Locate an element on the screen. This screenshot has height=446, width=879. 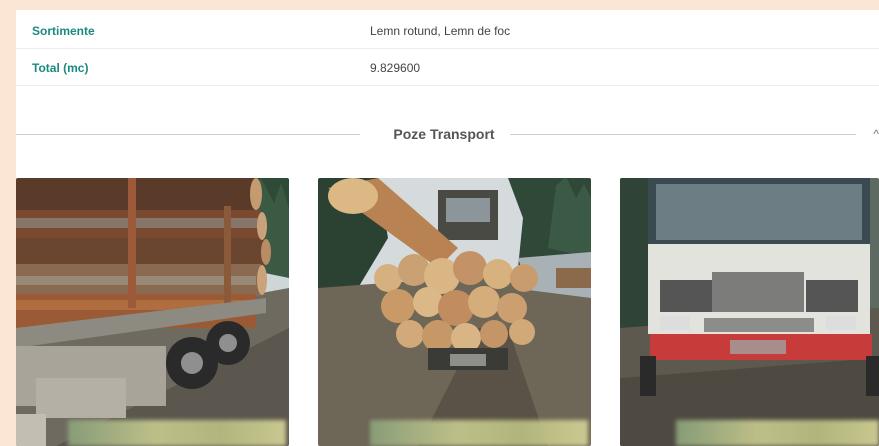
collapse-caret-icon: ^ is located at coordinates (876, 134).